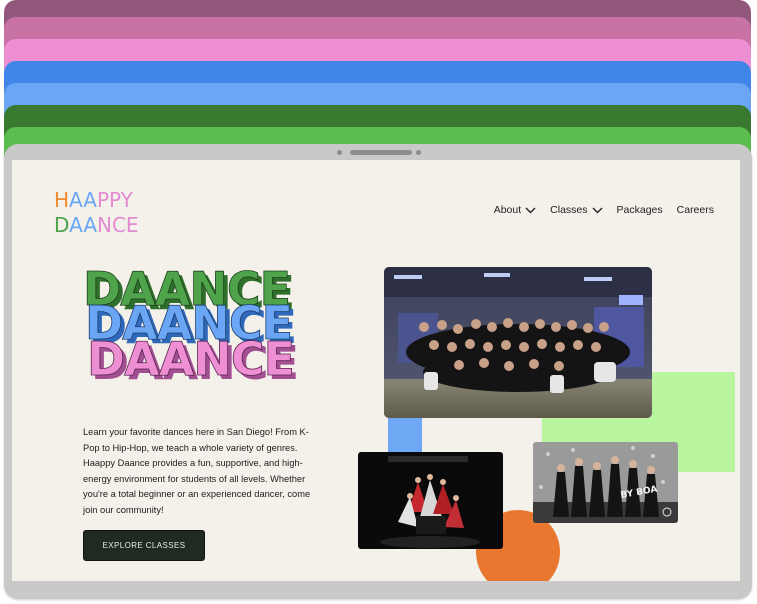 This screenshot has height=604, width=757. I want to click on crew-pose-photo: BY BOA, so click(605, 482).